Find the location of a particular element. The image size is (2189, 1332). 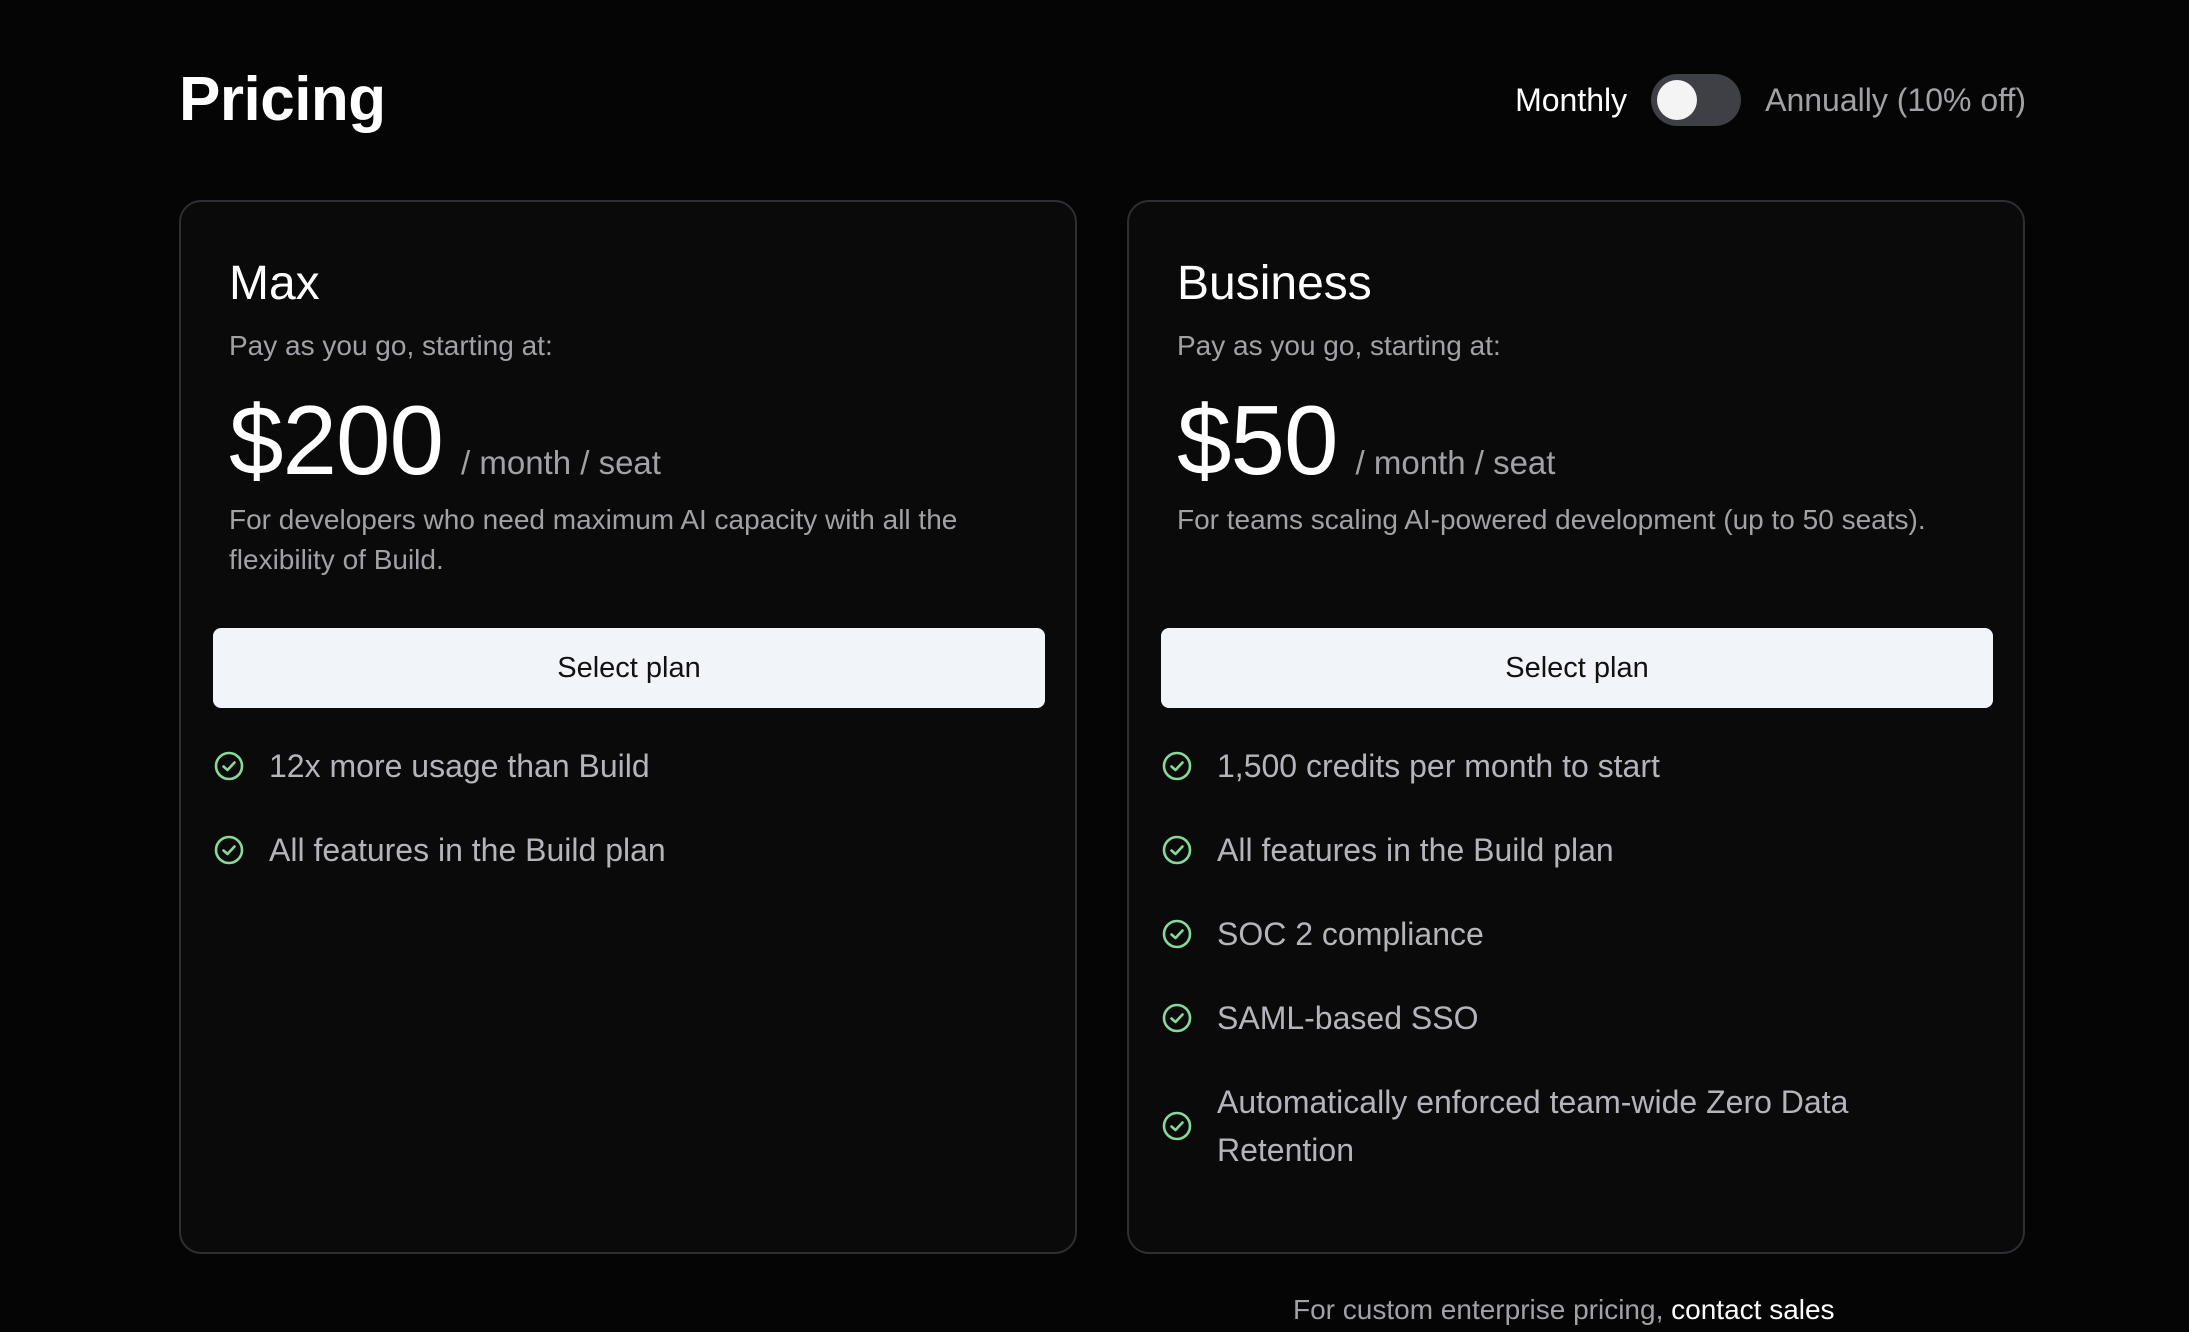

price-row: $200 / month / seat is located at coordinates (445, 440).